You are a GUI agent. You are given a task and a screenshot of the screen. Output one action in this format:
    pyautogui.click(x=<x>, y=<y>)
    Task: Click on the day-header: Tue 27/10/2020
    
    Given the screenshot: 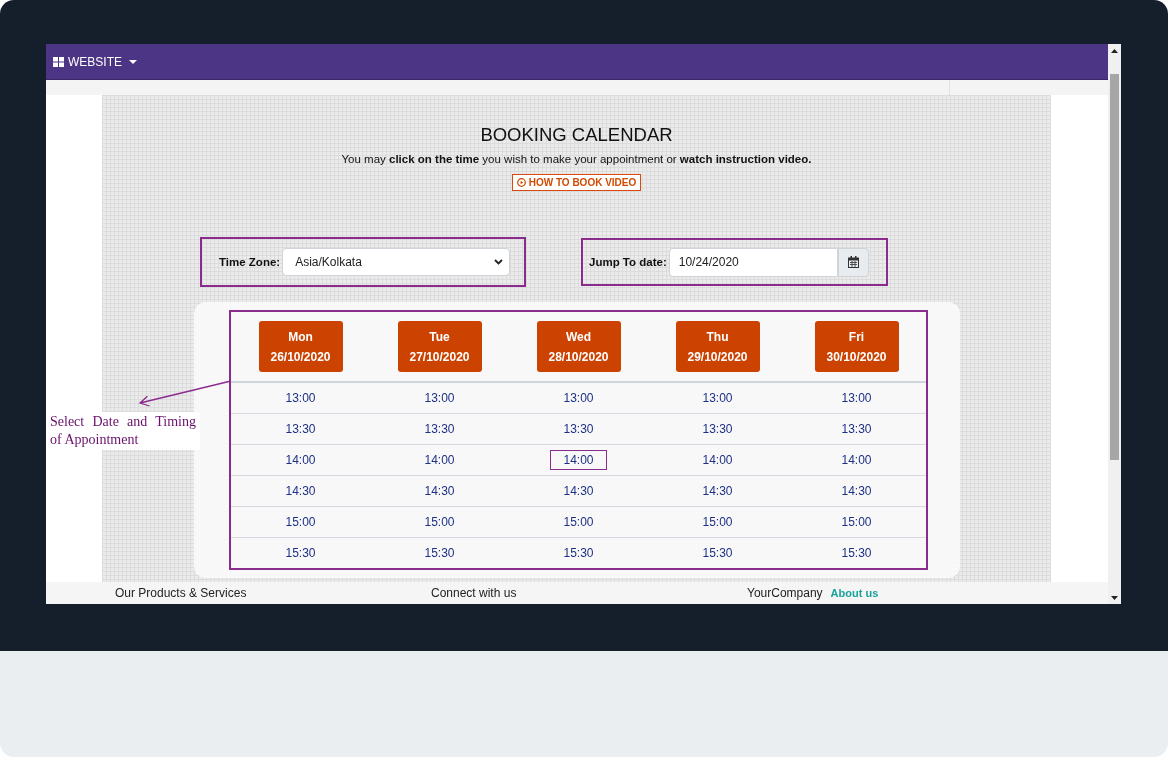 What is the action you would take?
    pyautogui.click(x=439, y=346)
    